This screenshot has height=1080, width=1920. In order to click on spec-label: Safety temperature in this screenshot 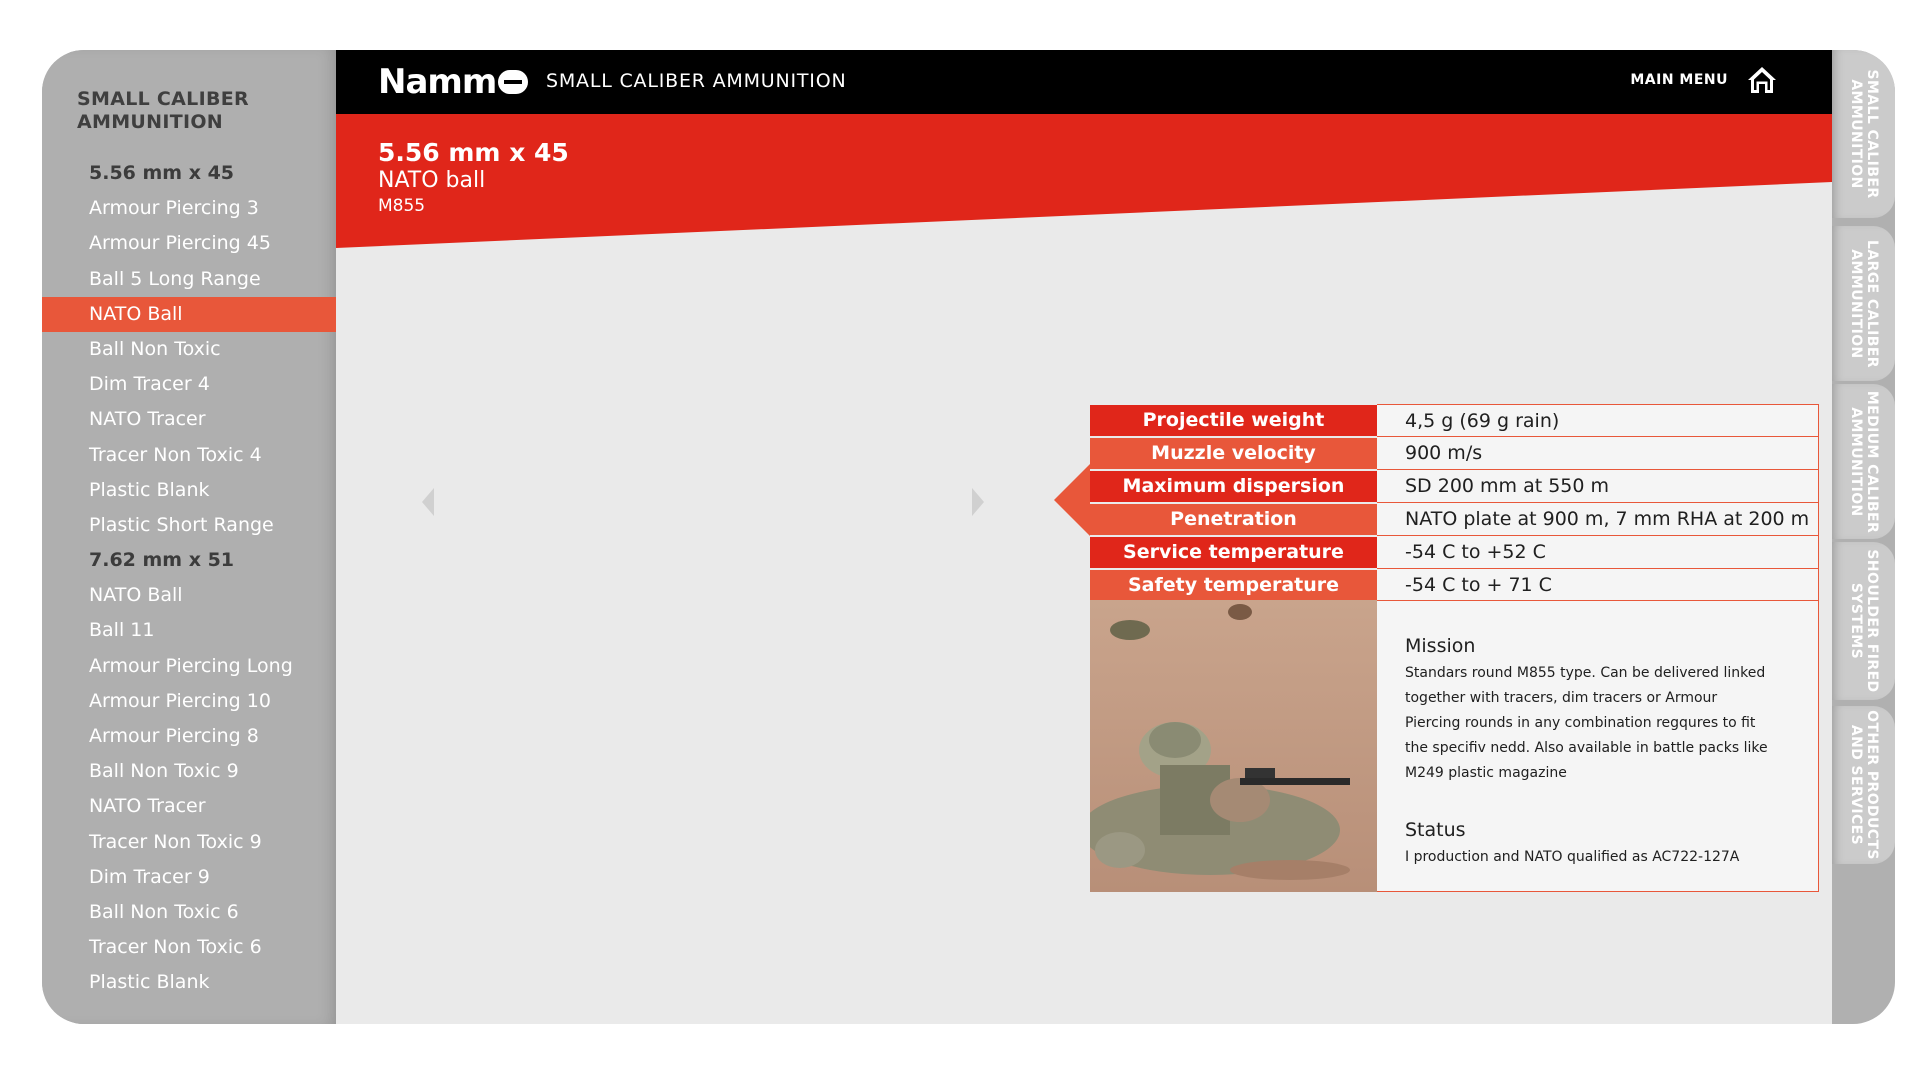, I will do `click(1233, 585)`.